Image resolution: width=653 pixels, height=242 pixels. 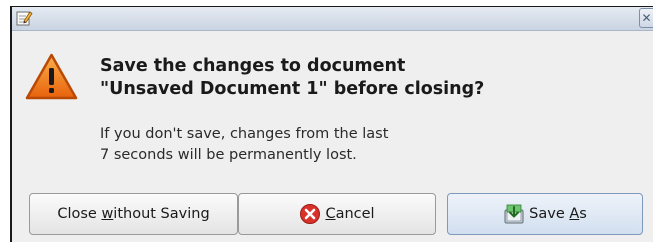 What do you see at coordinates (253, 66) in the screenshot?
I see `primary-message-line-1: Save the changes to document` at bounding box center [253, 66].